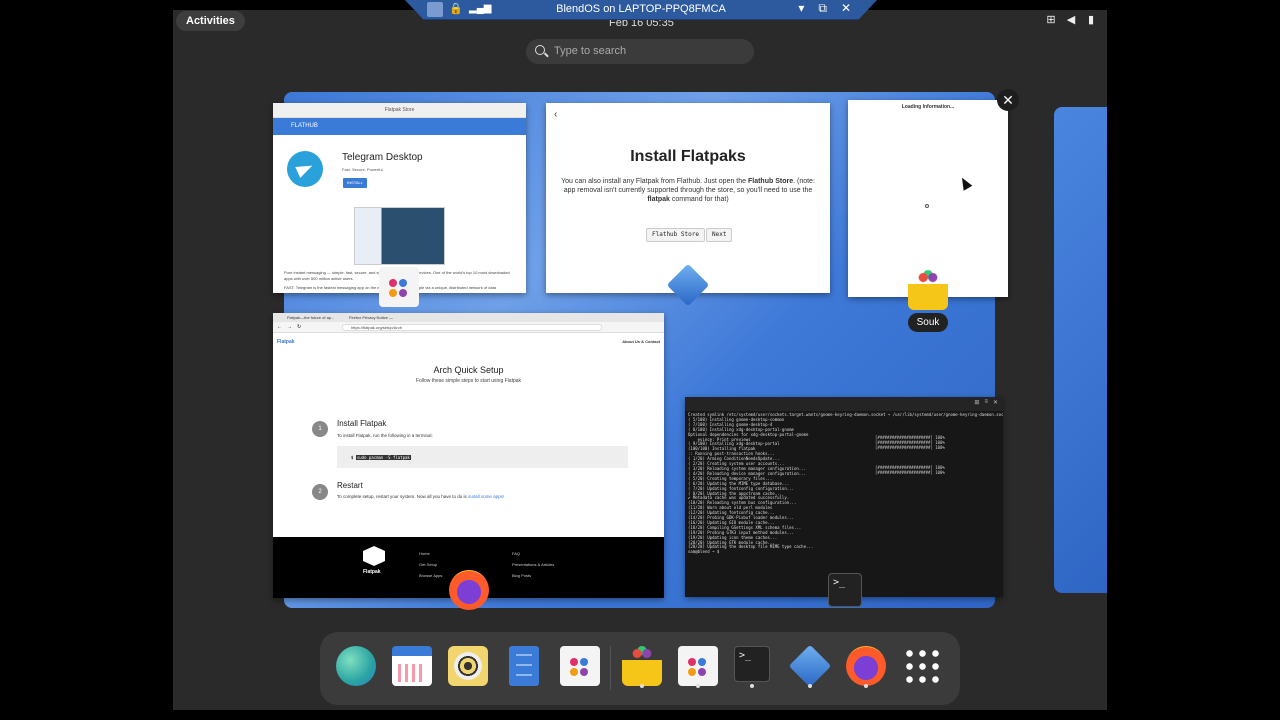 The width and height of the screenshot is (1280, 720). Describe the element at coordinates (555, 114) in the screenshot. I see `back-button: ‹` at that location.